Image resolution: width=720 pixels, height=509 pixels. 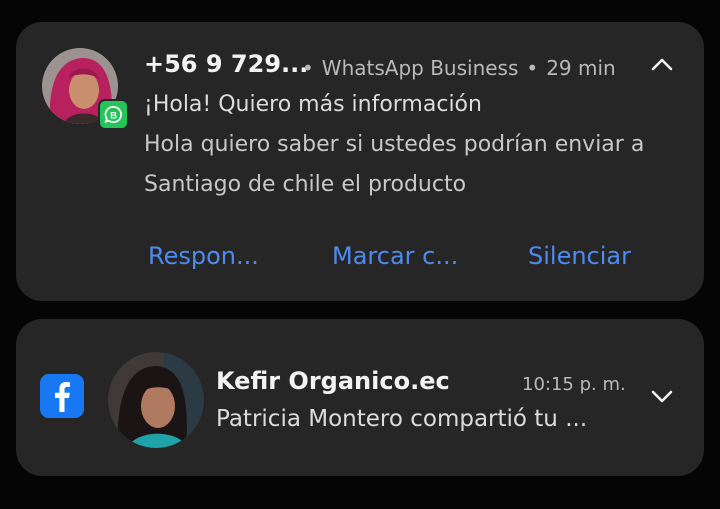 What do you see at coordinates (313, 104) in the screenshot?
I see `notification-title: ¡Hola! Quiero más información` at bounding box center [313, 104].